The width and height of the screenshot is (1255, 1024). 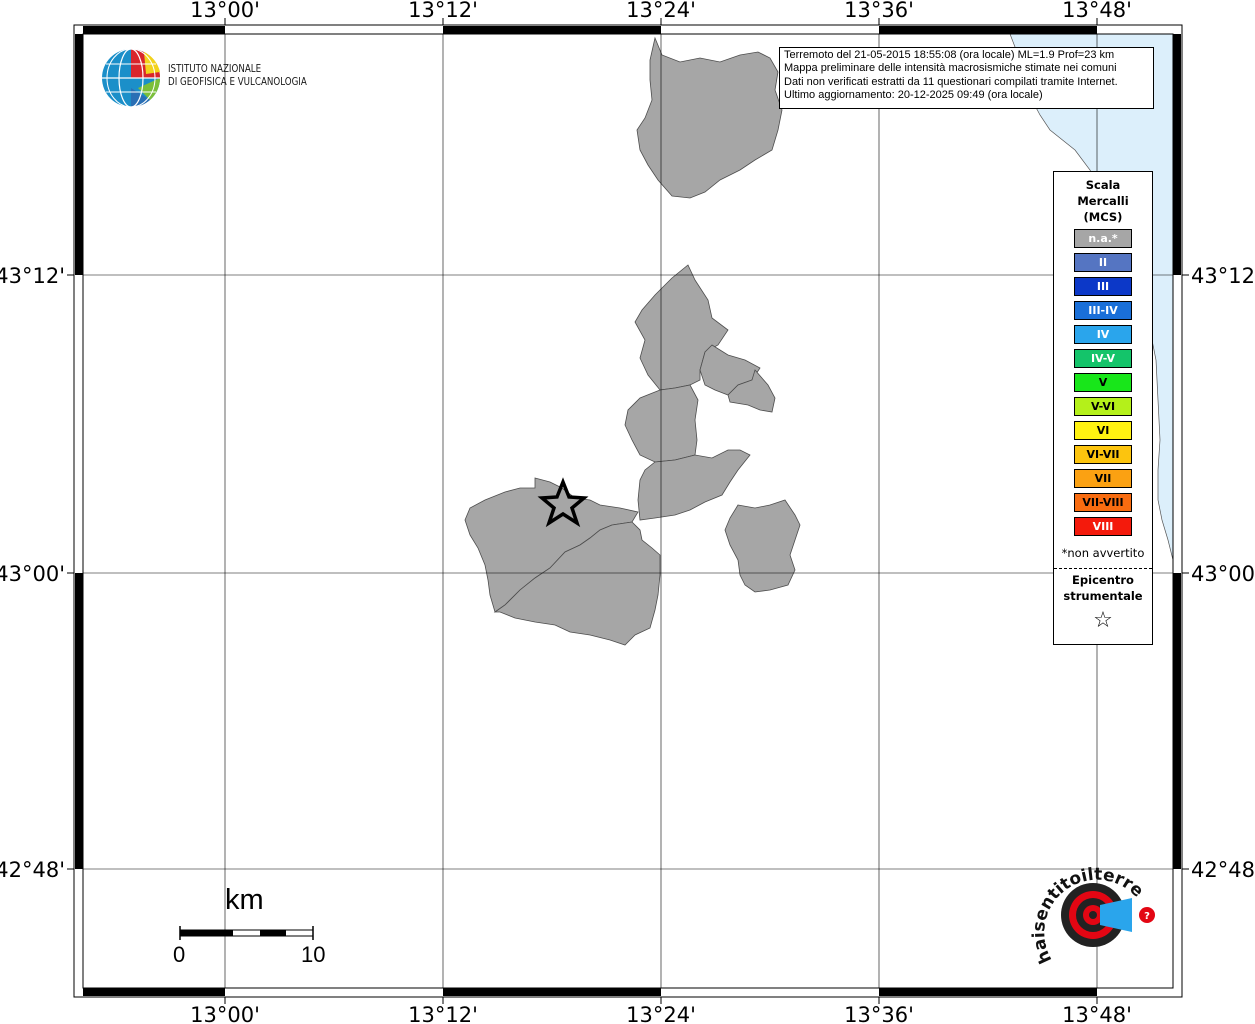 What do you see at coordinates (1103, 553) in the screenshot?
I see `legend-note: *non avvertito` at bounding box center [1103, 553].